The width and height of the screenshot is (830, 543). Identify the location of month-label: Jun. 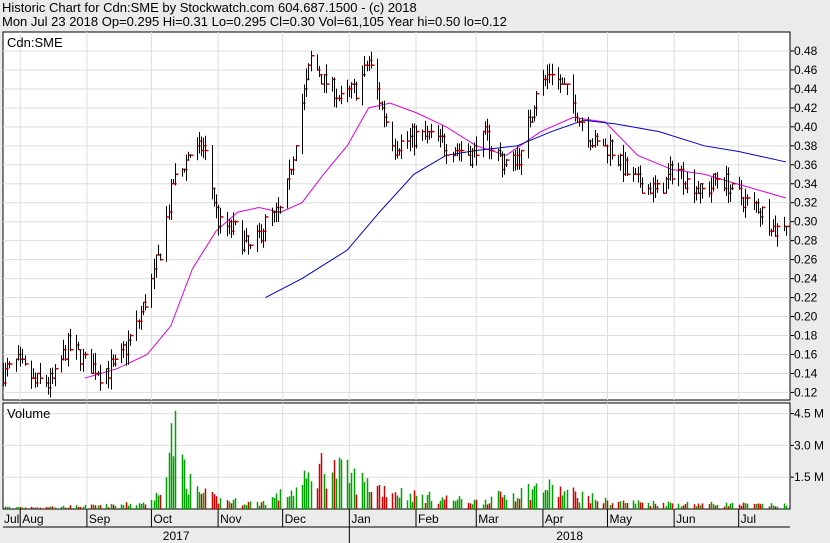
(685, 519).